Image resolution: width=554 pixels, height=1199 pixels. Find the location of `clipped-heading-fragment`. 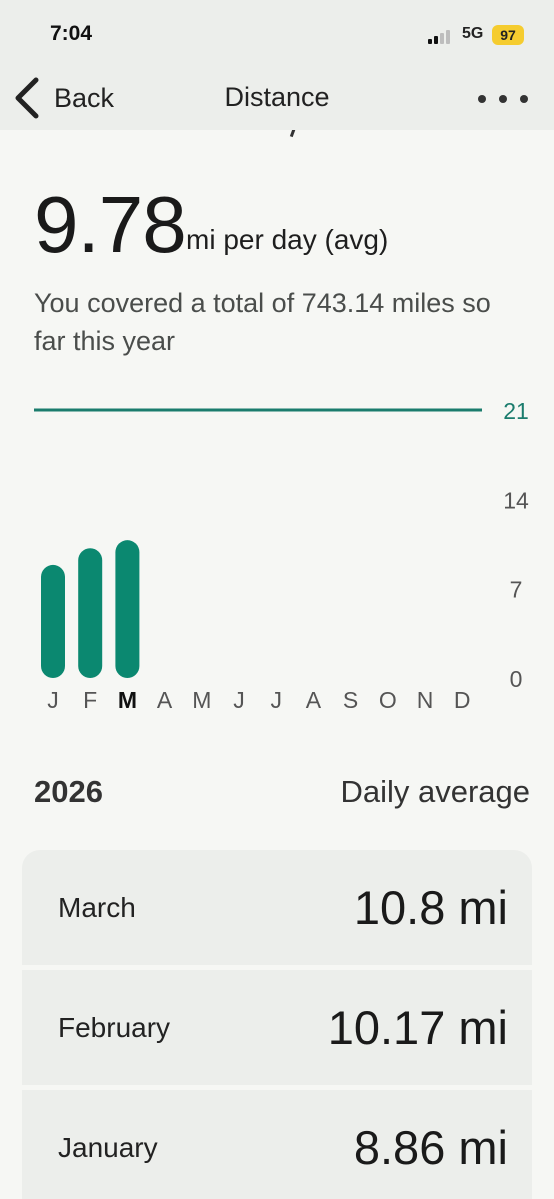

clipped-heading-fragment is located at coordinates (291, 135).